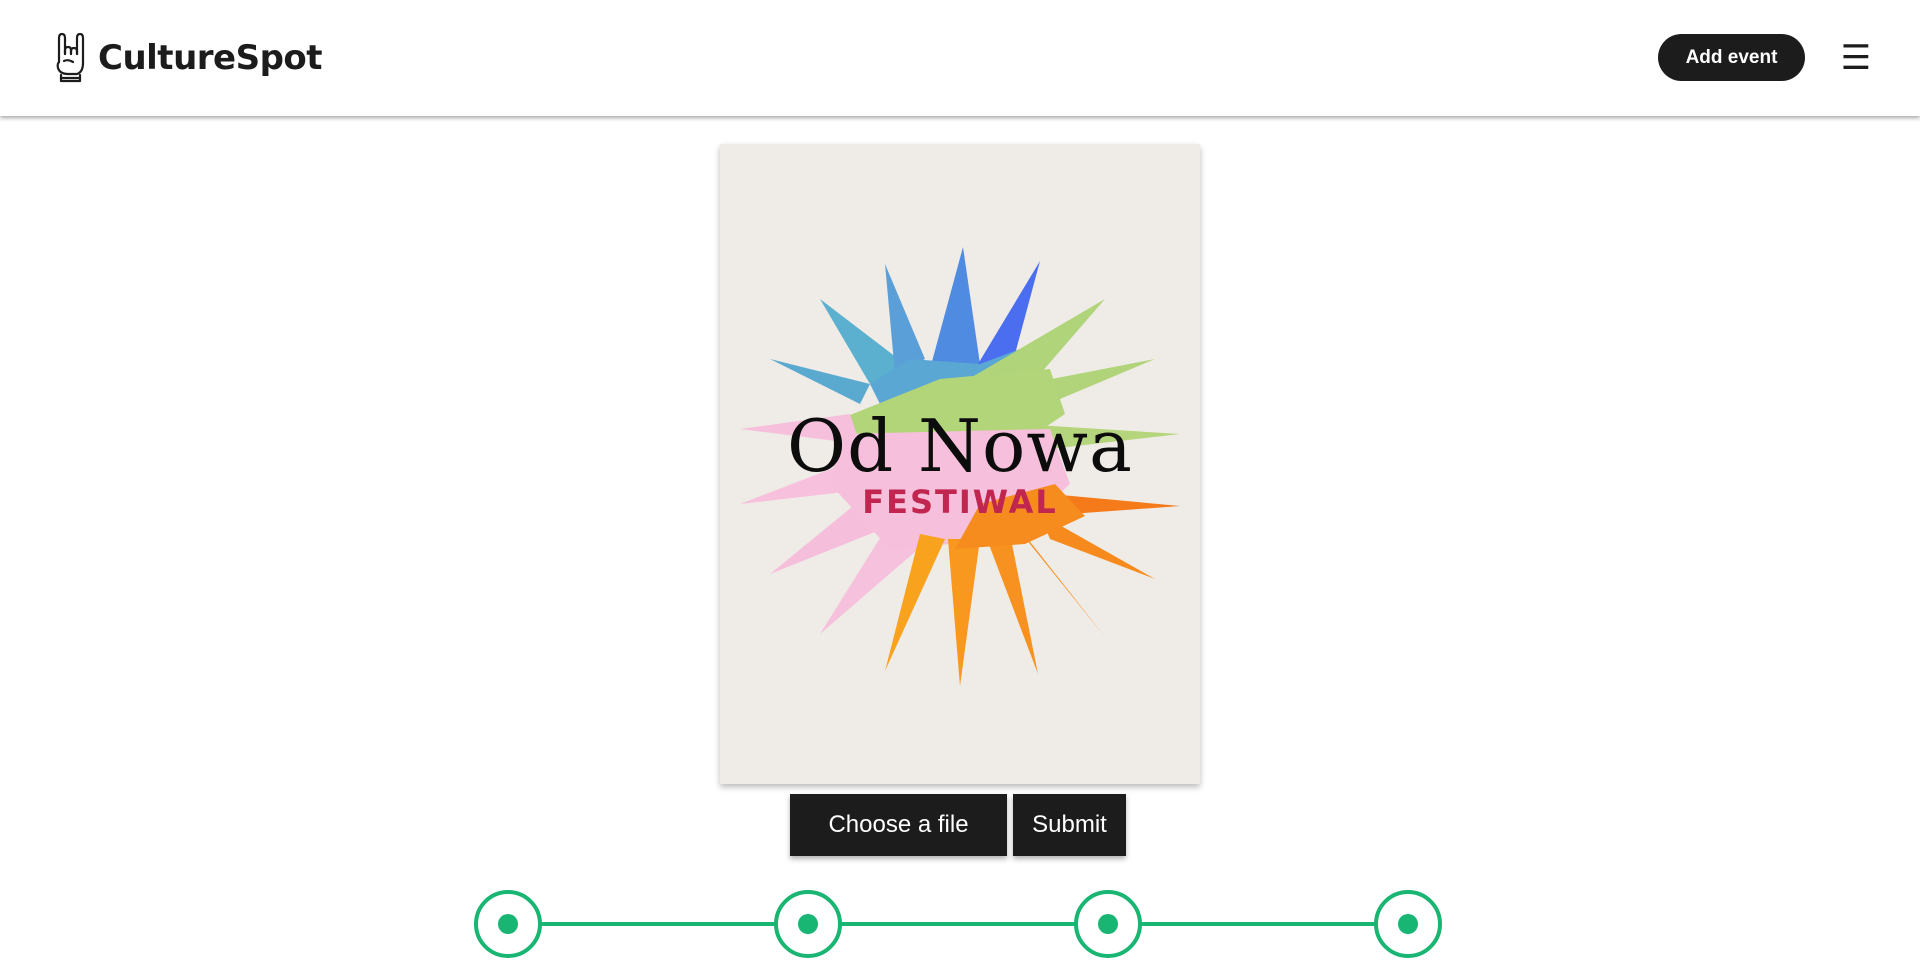  What do you see at coordinates (960, 58) in the screenshot?
I see `top-navigation-bar: CultureSpot Add event ☰` at bounding box center [960, 58].